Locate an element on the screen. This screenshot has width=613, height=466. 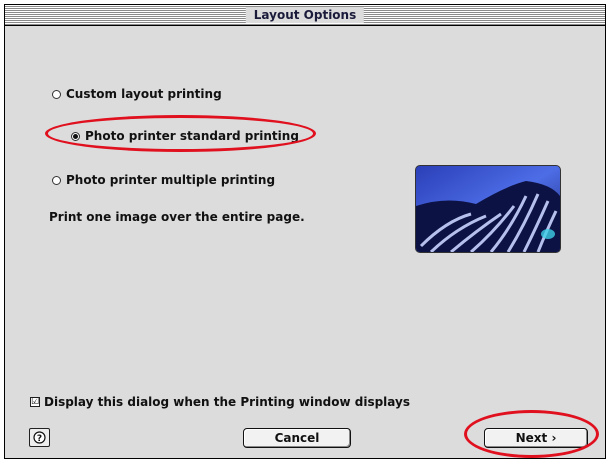
window-title: Layout Options is located at coordinates (305, 15).